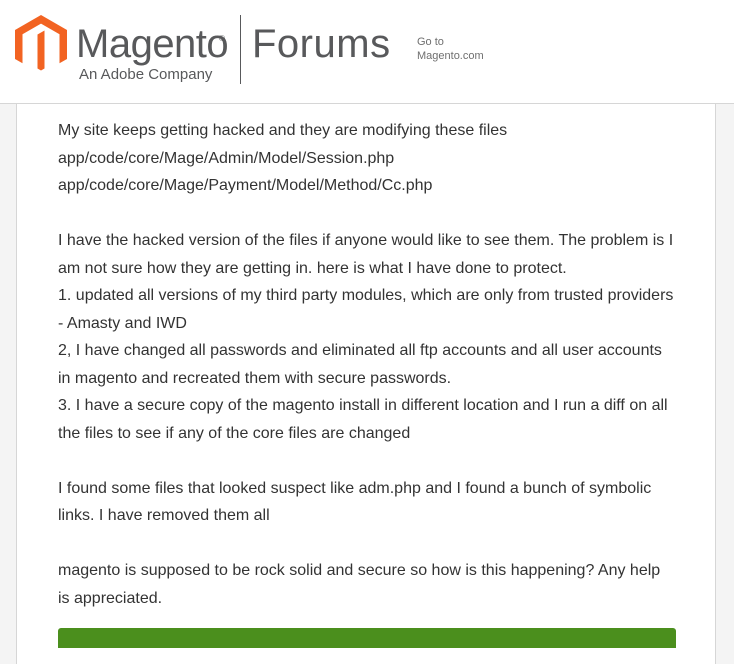  Describe the element at coordinates (122, 323) in the screenshot. I see `post-line: - Amasty and IWD` at that location.